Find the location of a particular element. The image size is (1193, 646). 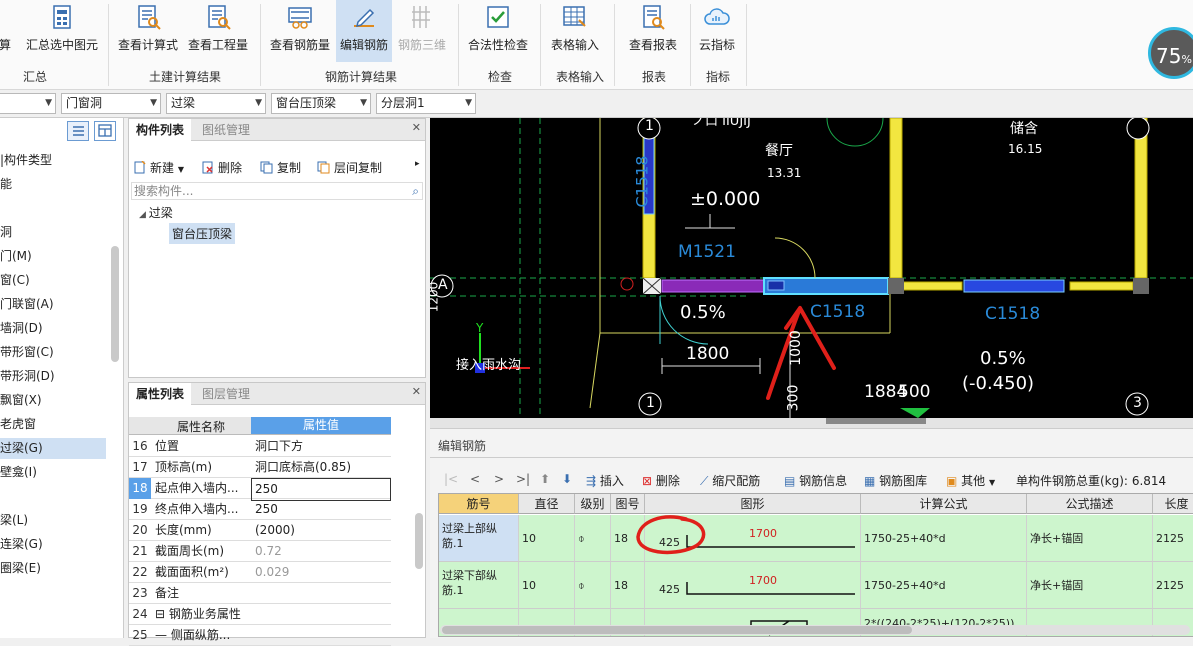

scale-rebar-button: ⟋ 缩尺配筋 is located at coordinates (730, 480).